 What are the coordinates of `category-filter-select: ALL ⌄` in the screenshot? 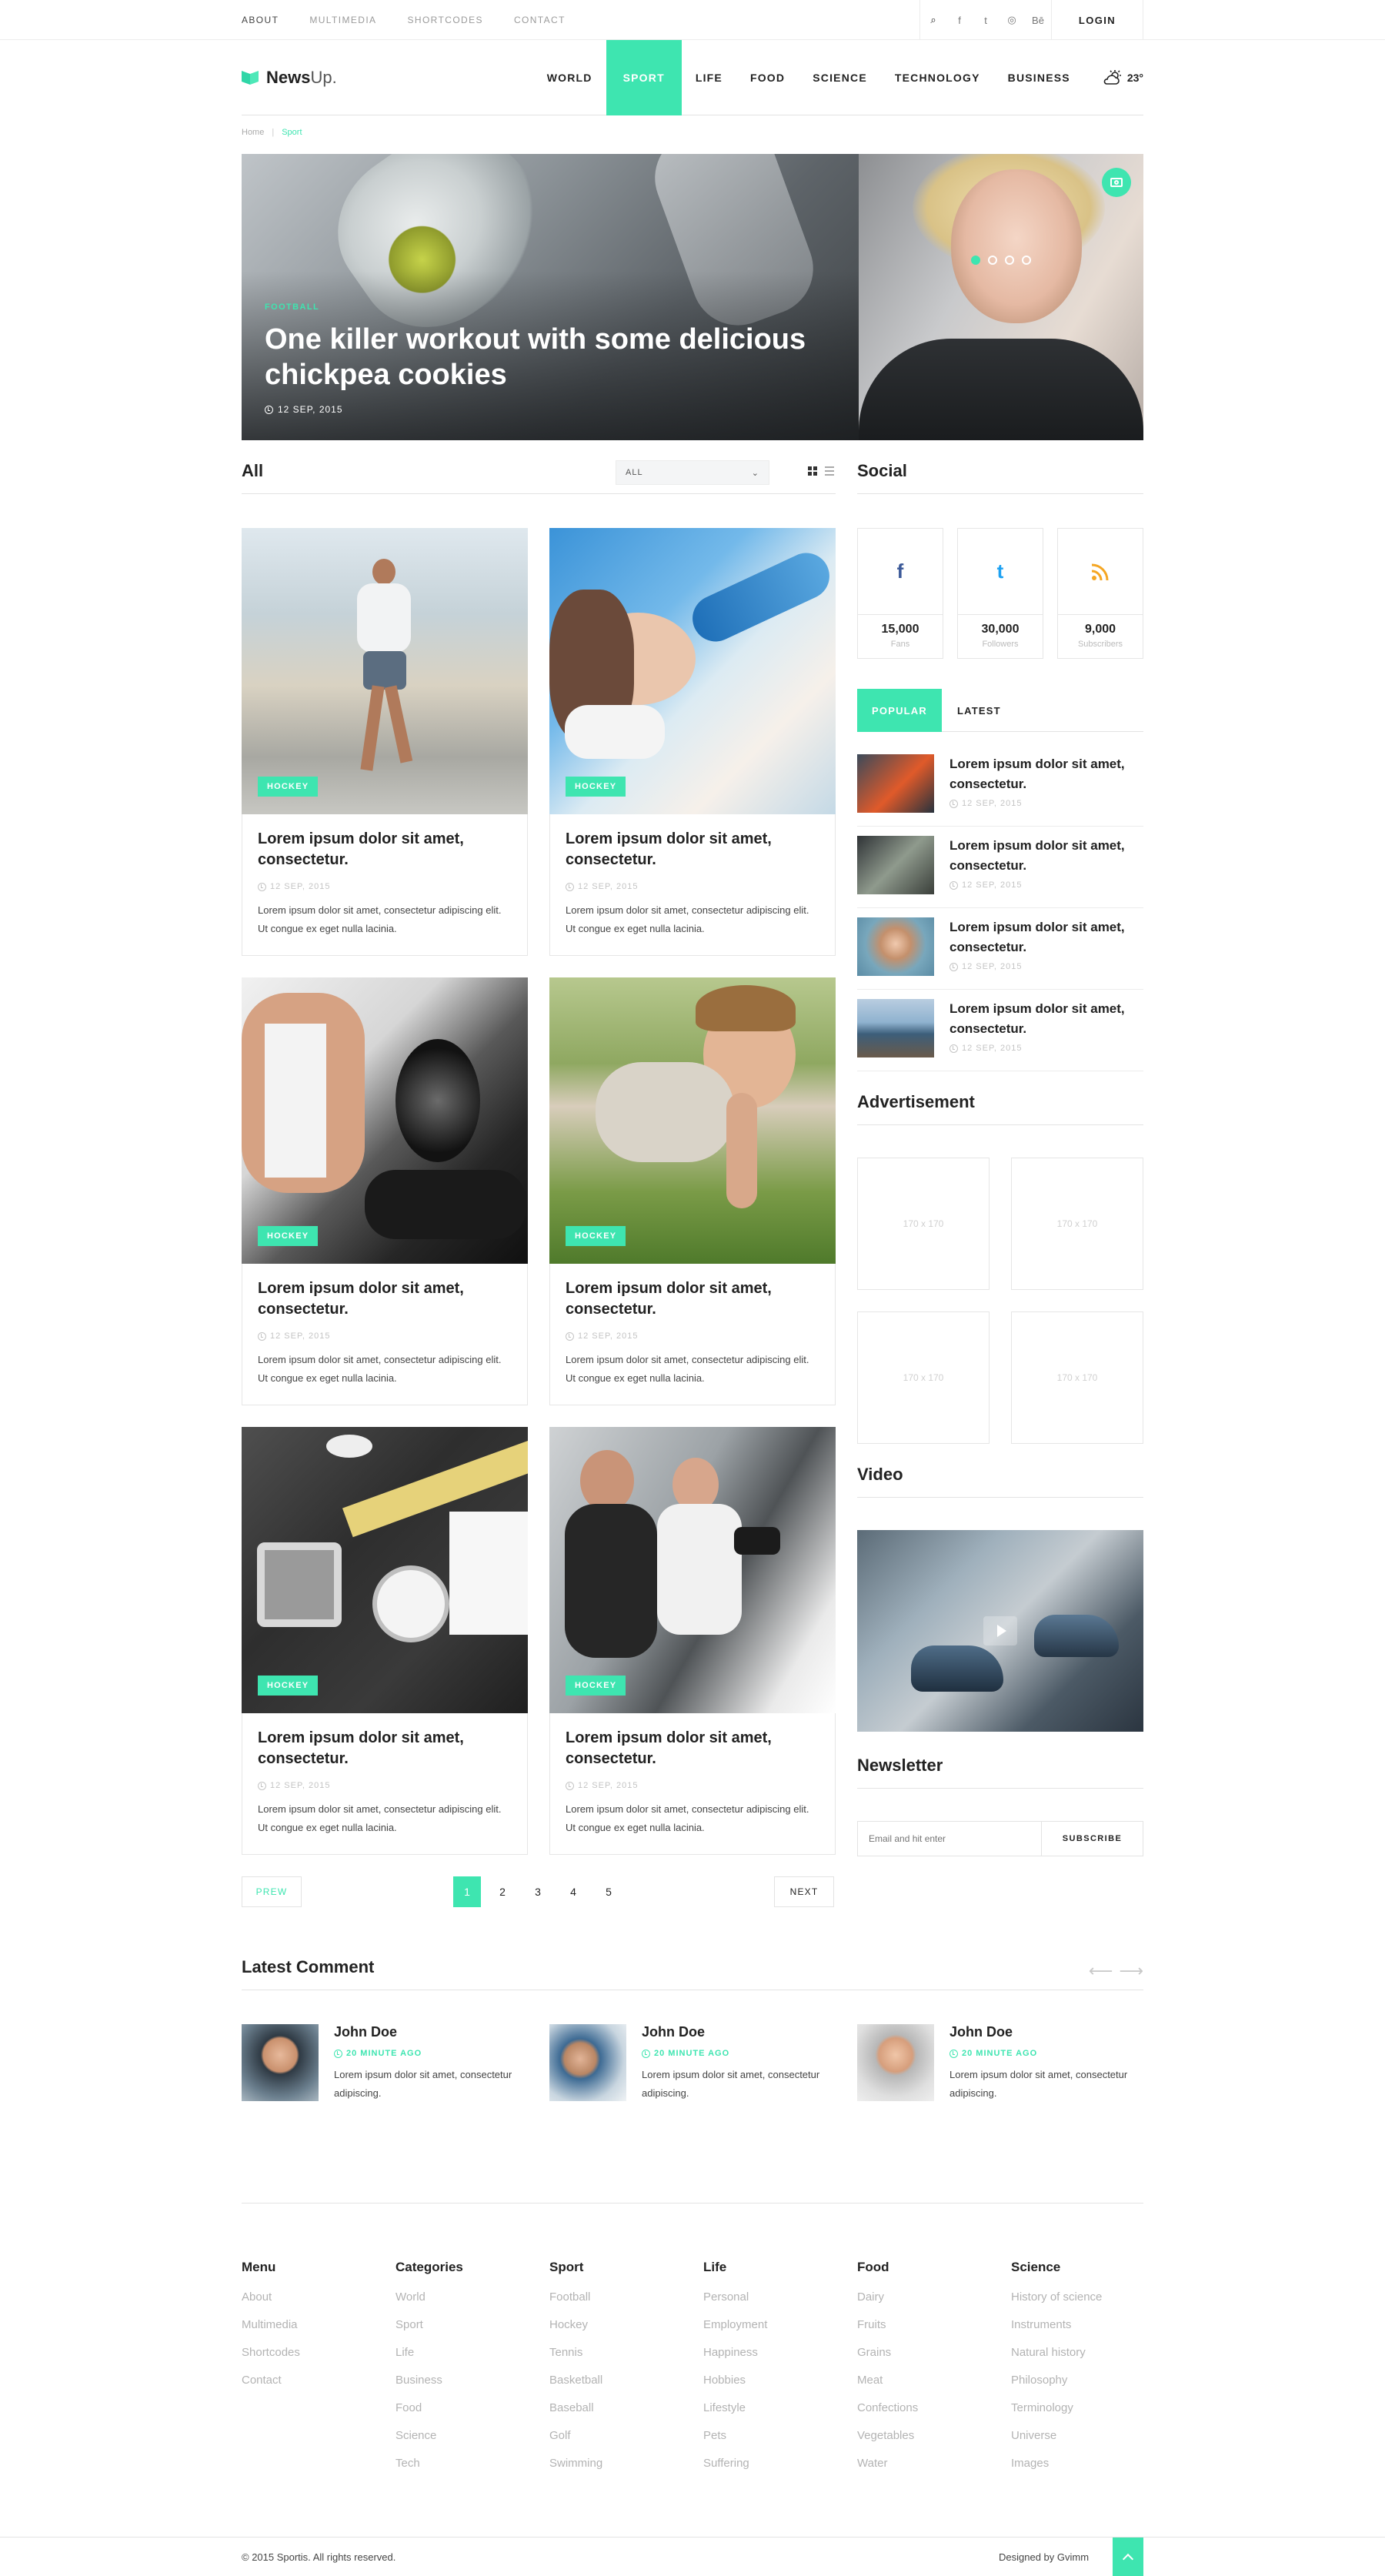 It's located at (692, 472).